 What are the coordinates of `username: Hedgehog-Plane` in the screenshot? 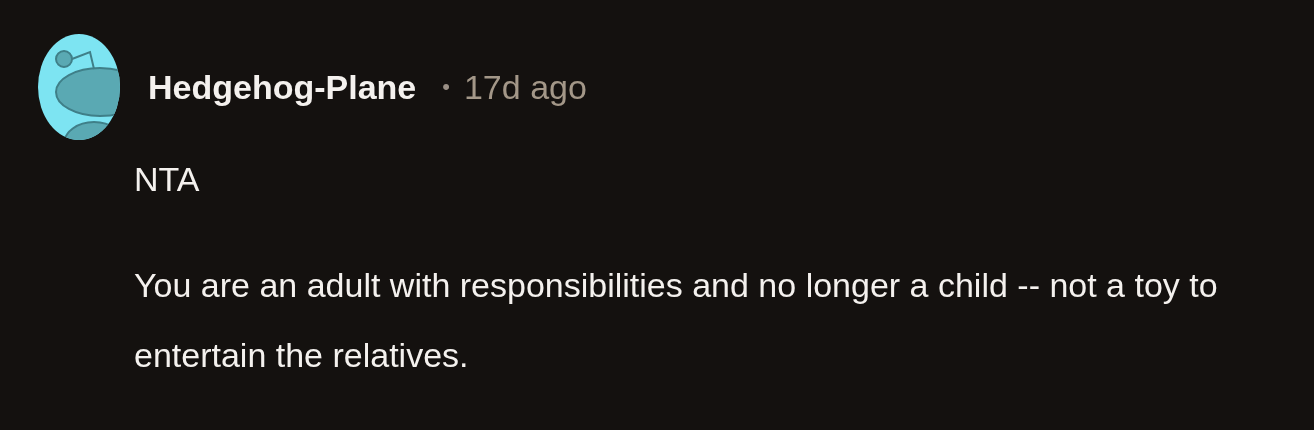 It's located at (282, 87).